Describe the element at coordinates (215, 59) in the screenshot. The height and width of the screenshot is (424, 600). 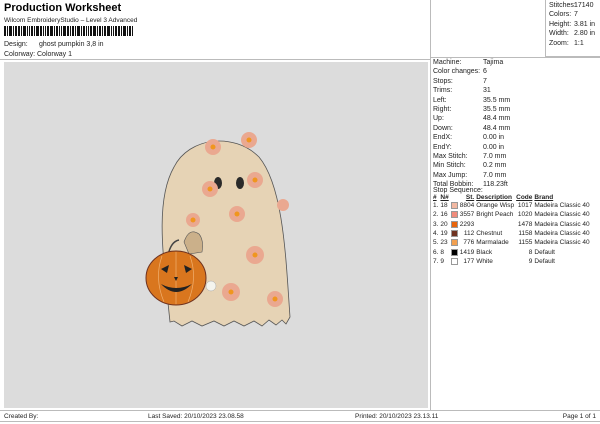
I see `divider` at that location.